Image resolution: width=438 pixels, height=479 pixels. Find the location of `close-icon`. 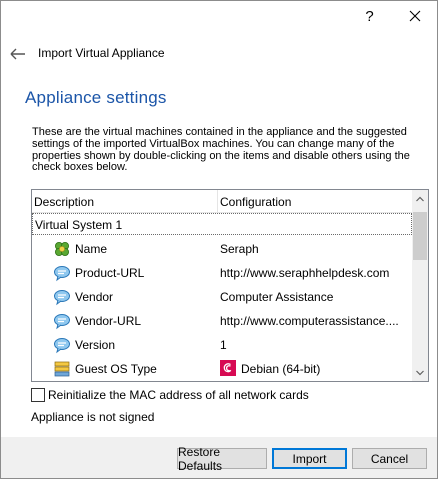

close-icon is located at coordinates (414, 16).